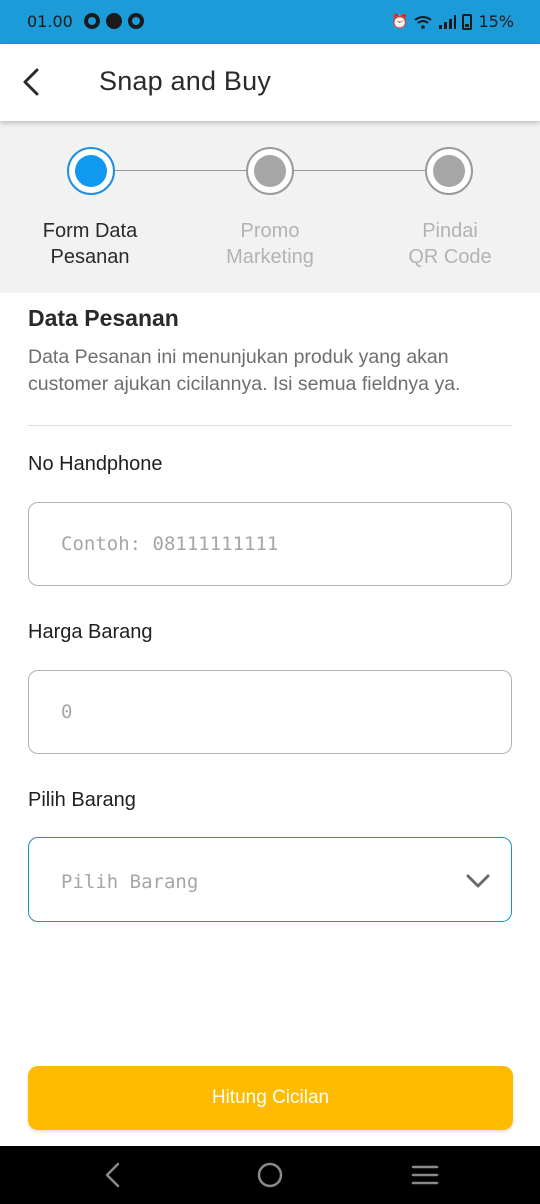  I want to click on status-notification-icons, so click(114, 21).